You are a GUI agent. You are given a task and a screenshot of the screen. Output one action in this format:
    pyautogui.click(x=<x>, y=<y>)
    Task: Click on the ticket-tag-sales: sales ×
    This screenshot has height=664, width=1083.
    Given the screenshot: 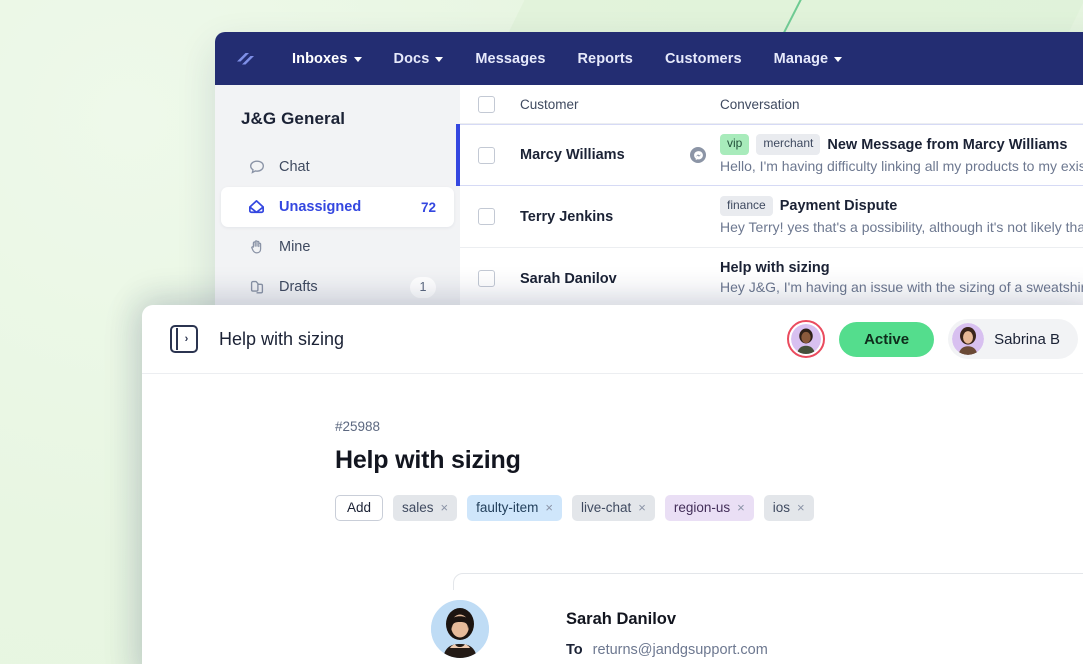 What is the action you would take?
    pyautogui.click(x=425, y=508)
    